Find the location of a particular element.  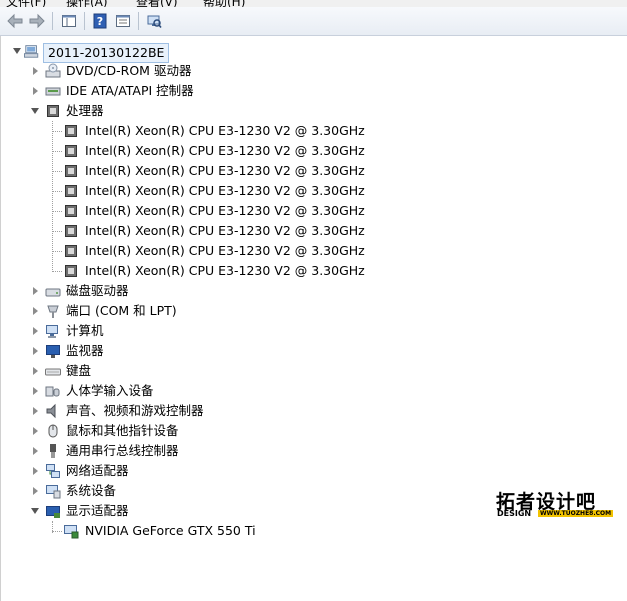

back-icon is located at coordinates (15, 21).